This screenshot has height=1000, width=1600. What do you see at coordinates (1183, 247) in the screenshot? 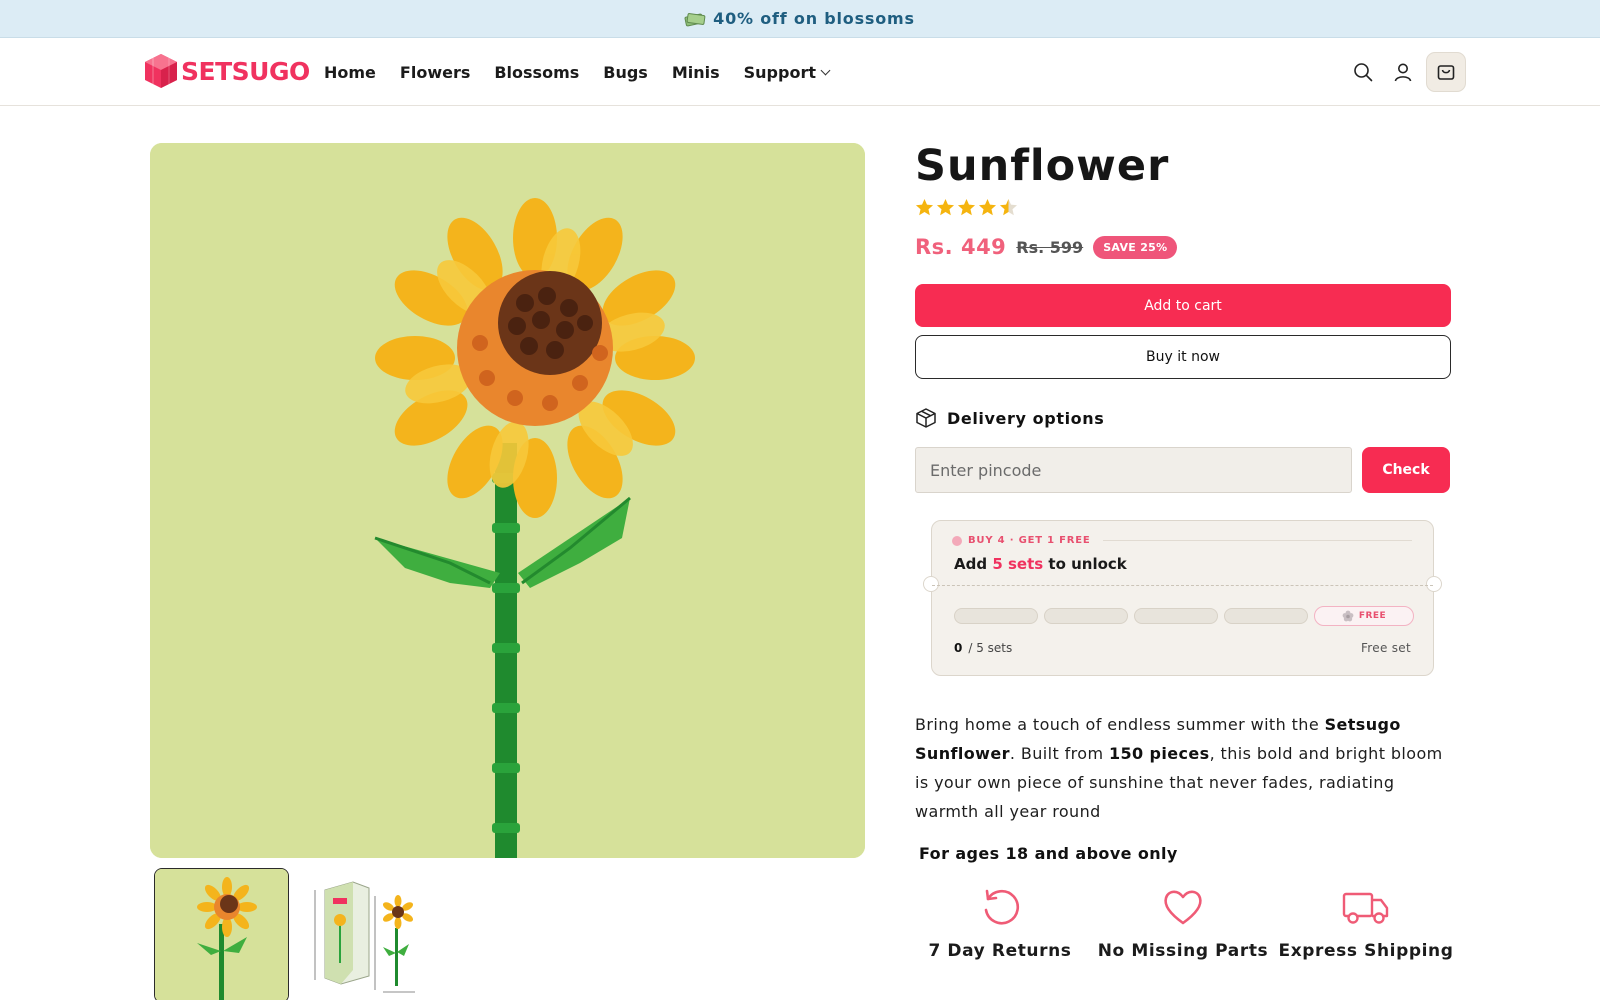
I see `price-row: Rs. 449 Rs. 599 SAVE 25%` at bounding box center [1183, 247].